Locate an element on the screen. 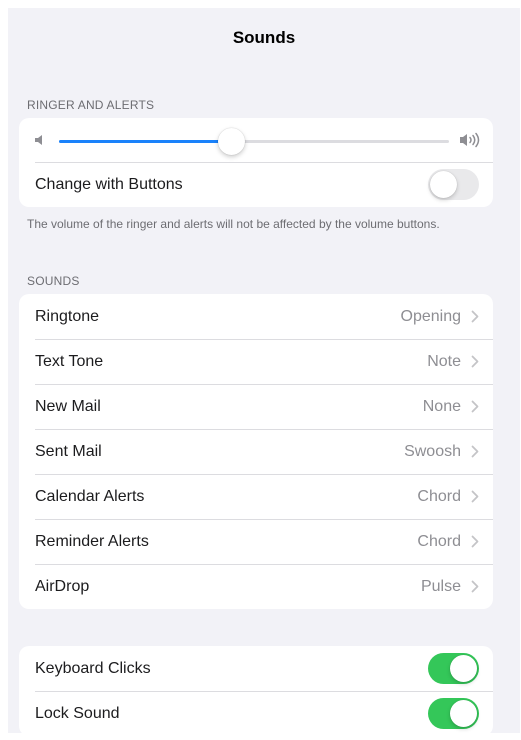 This screenshot has width=521, height=740. ringer-group: Change with Buttons is located at coordinates (256, 162).